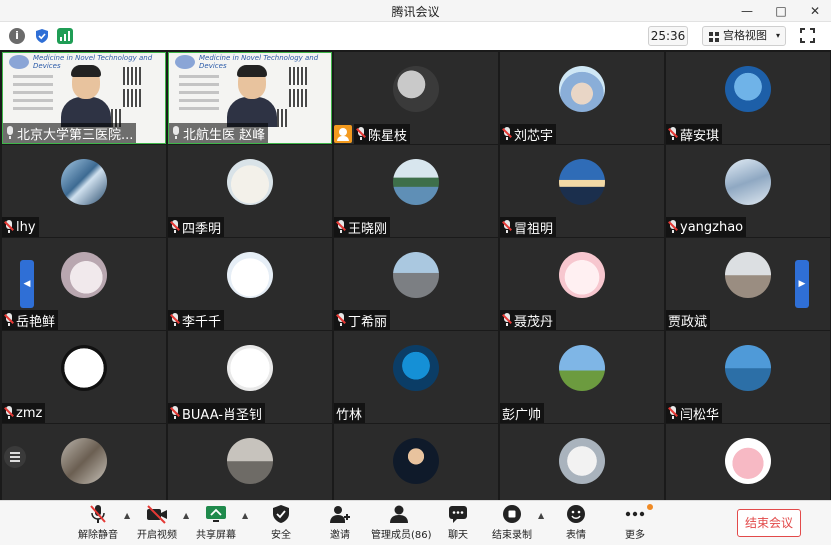 The image size is (831, 545). What do you see at coordinates (458, 524) in the screenshot?
I see `chat-button: 聊天` at bounding box center [458, 524].